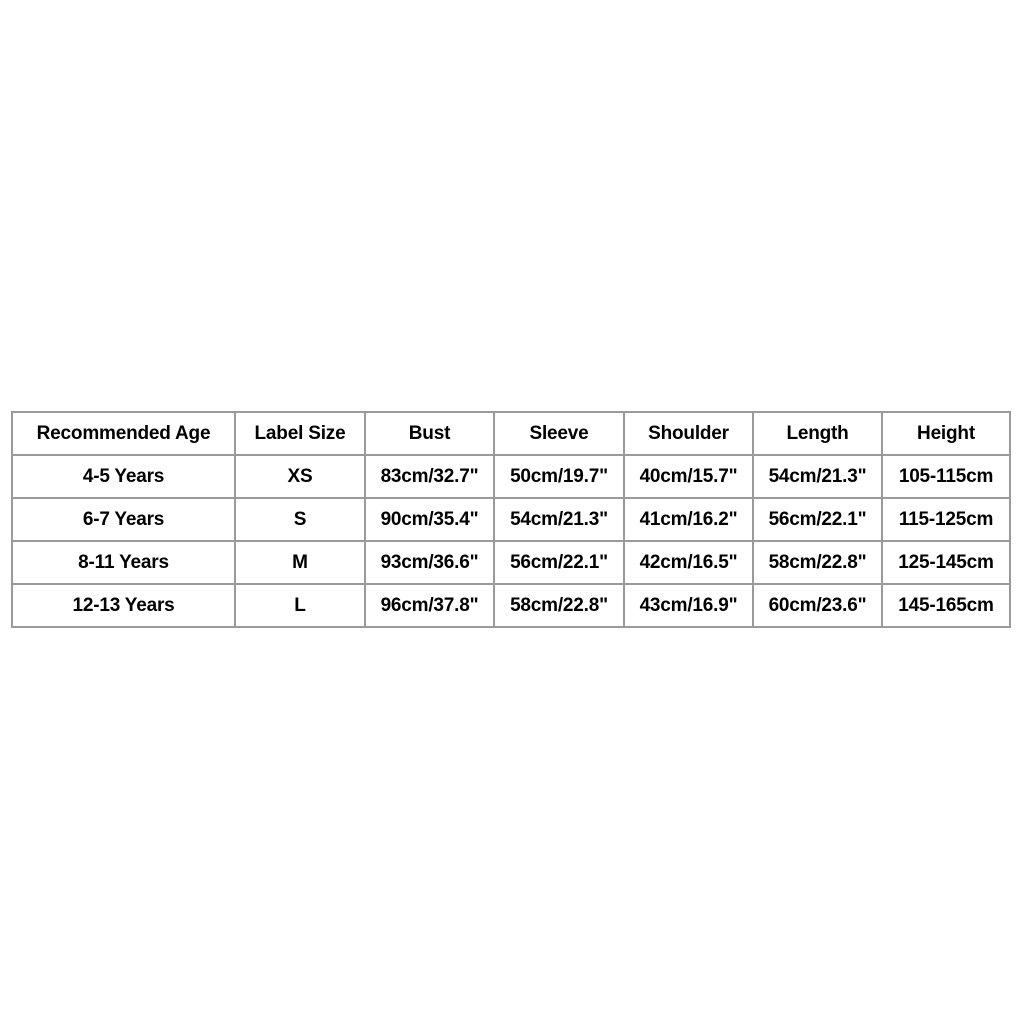  What do you see at coordinates (946, 562) in the screenshot?
I see `cell-height: 125-145cm` at bounding box center [946, 562].